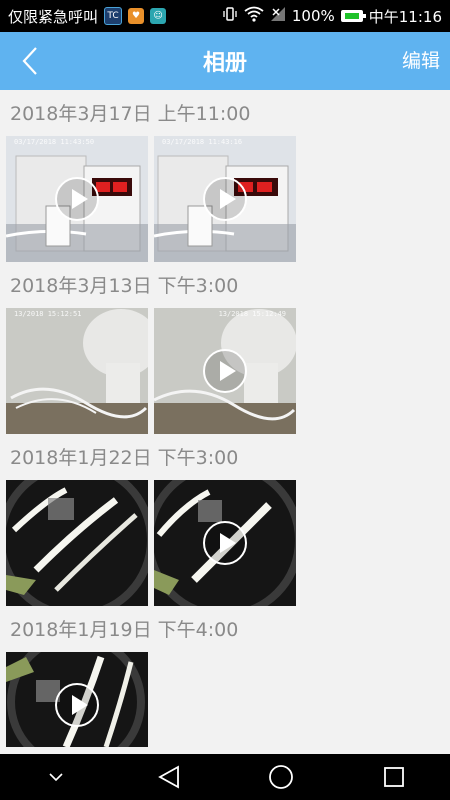 This screenshot has height=800, width=450. Describe the element at coordinates (224, 63) in the screenshot. I see `page-title: 相册` at that location.